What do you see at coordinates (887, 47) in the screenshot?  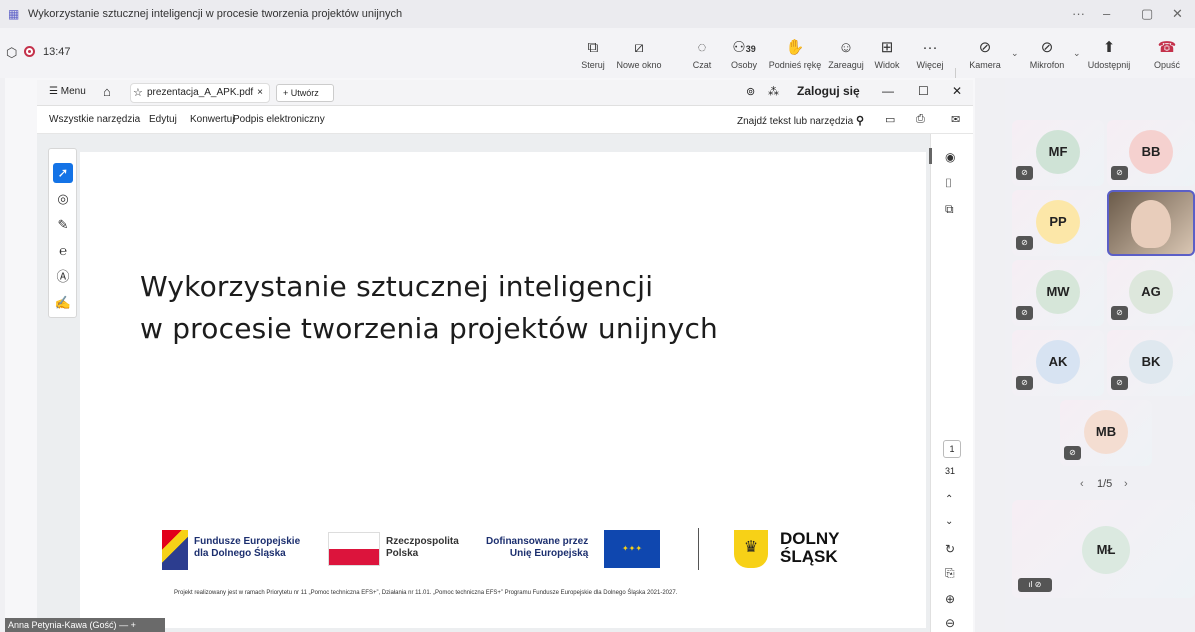 I see `view-icon: ⊞` at bounding box center [887, 47].